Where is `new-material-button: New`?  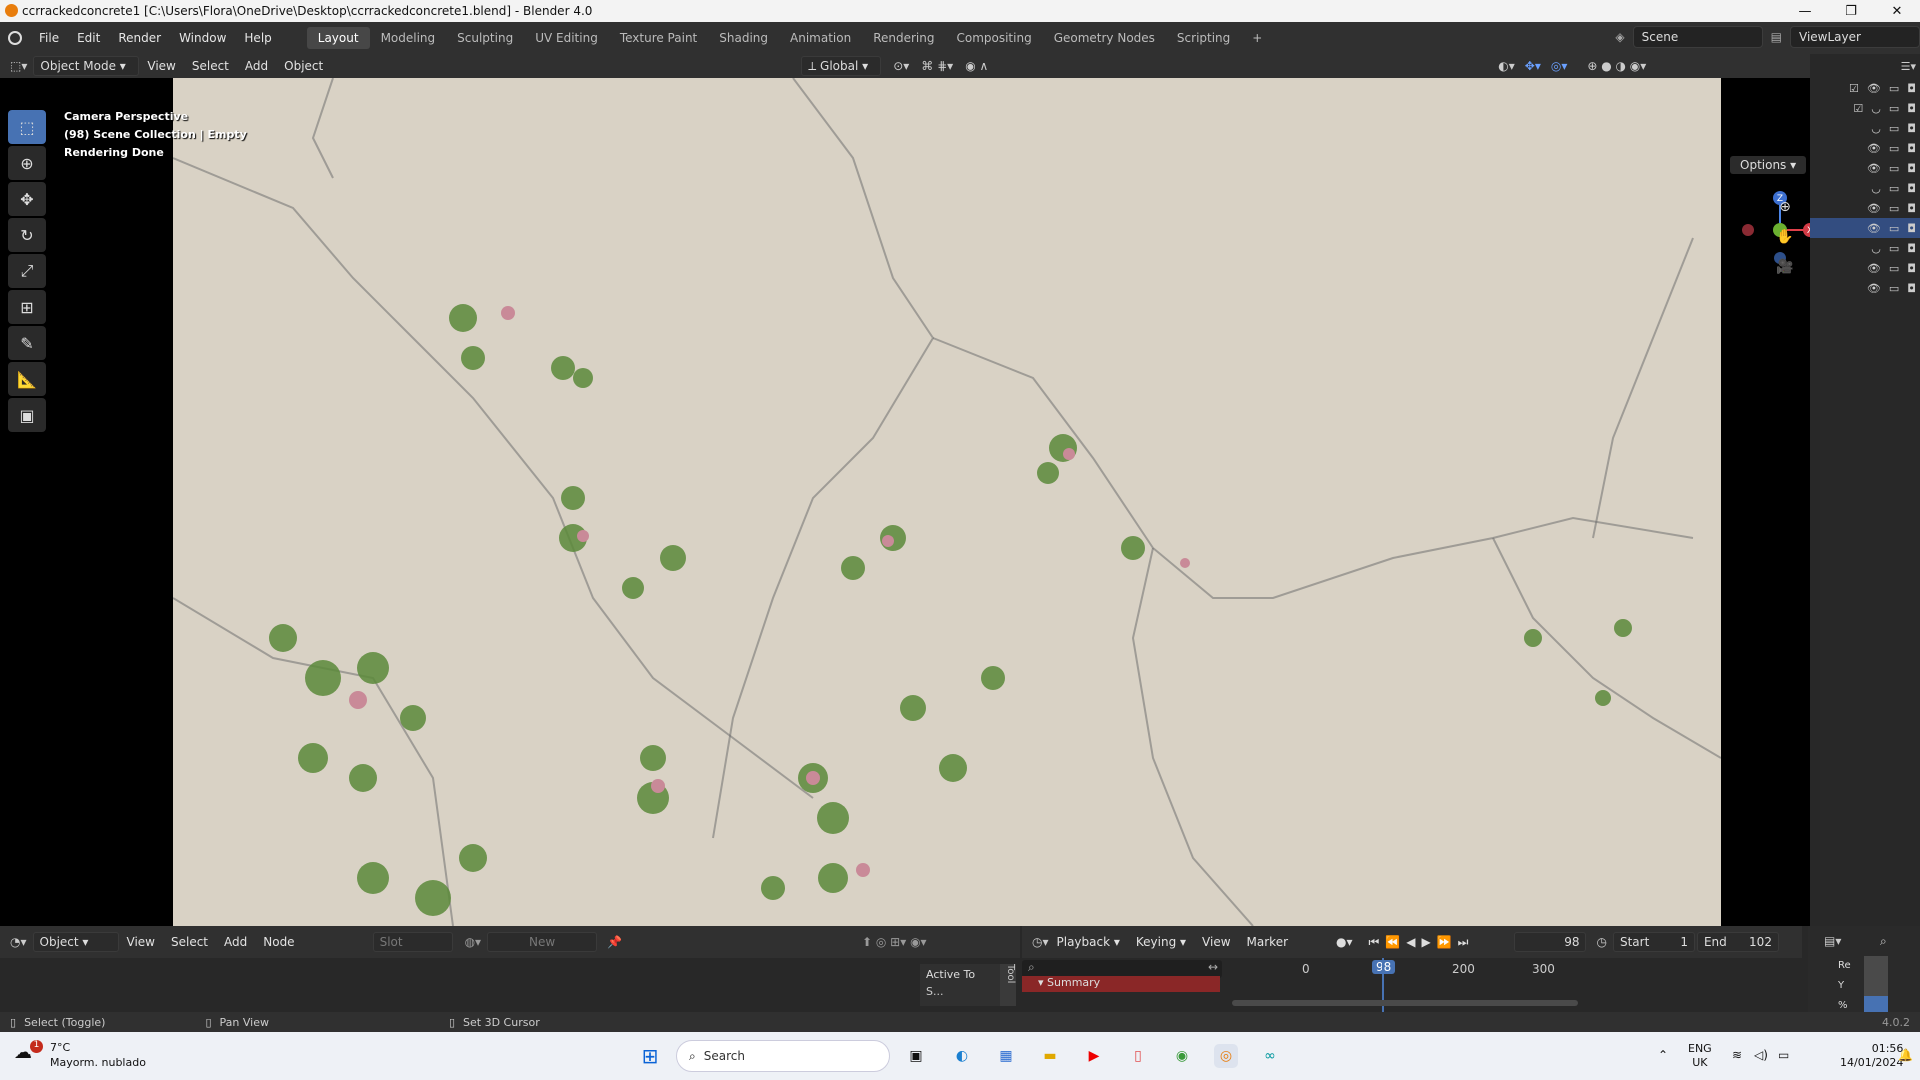
new-material-button: New is located at coordinates (542, 942).